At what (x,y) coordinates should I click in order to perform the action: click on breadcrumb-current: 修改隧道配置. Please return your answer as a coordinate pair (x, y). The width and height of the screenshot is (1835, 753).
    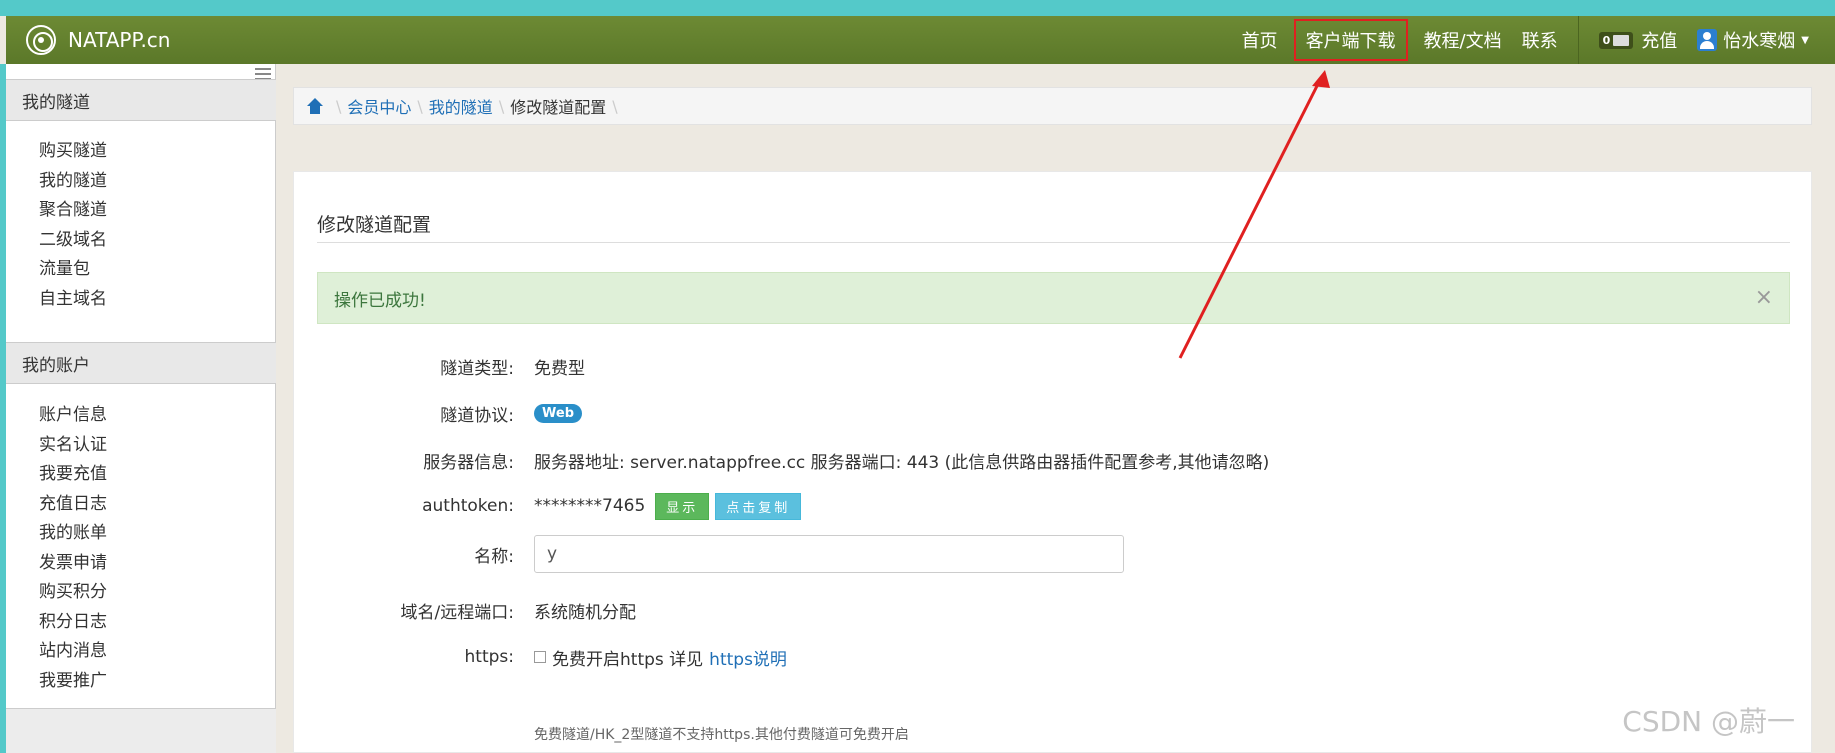
    Looking at the image, I should click on (558, 107).